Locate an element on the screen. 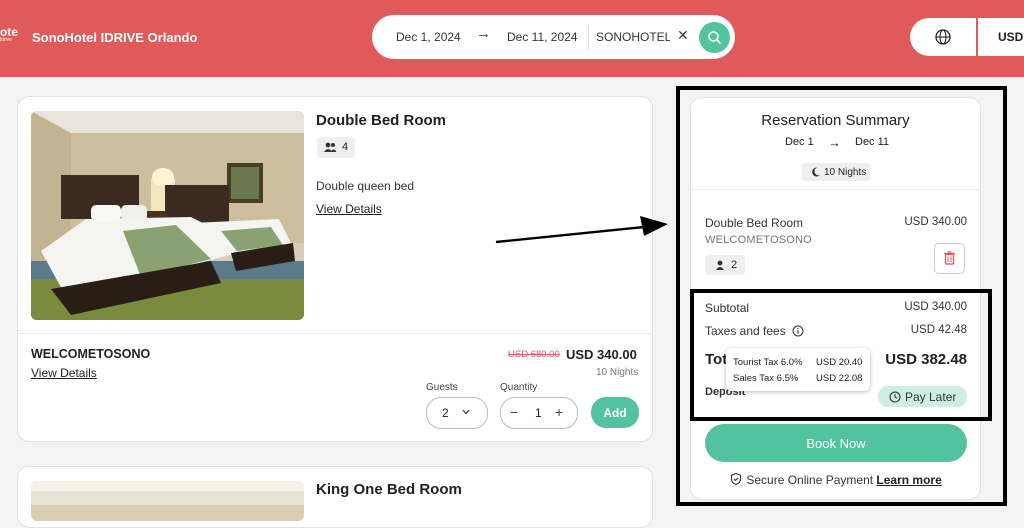  plus-icon: + is located at coordinates (559, 412).